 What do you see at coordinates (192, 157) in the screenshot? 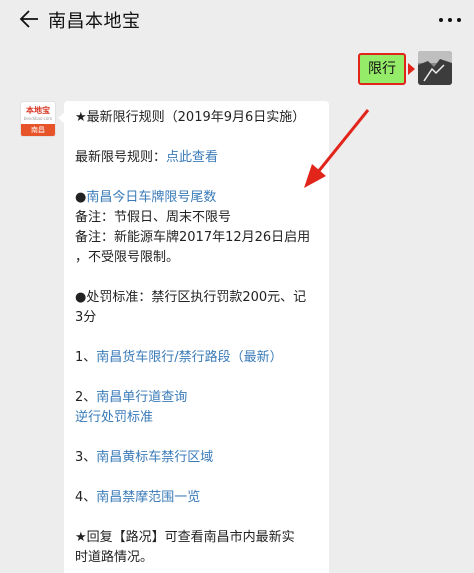
I see `view-rule-link: 点此查看` at bounding box center [192, 157].